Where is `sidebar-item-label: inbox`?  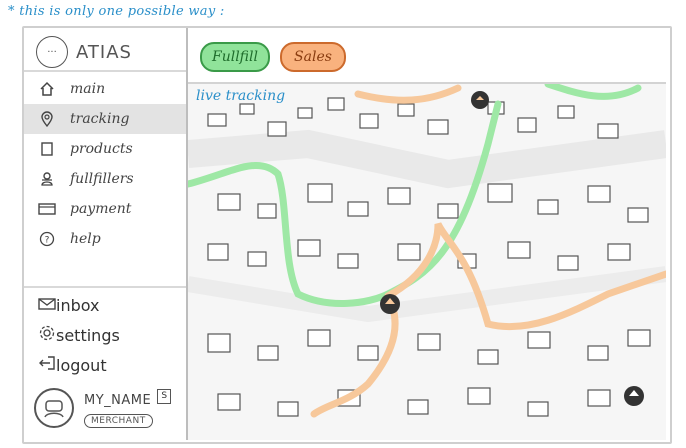 sidebar-item-label: inbox is located at coordinates (78, 305).